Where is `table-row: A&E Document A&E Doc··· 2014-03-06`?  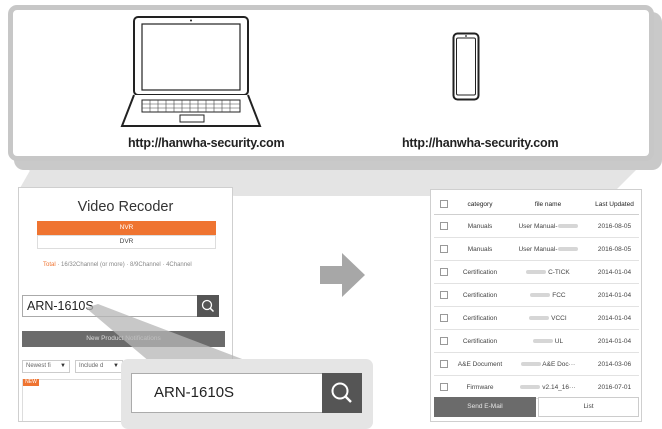
table-row: A&E Document A&E Doc··· 2014-03-06 is located at coordinates (536, 364).